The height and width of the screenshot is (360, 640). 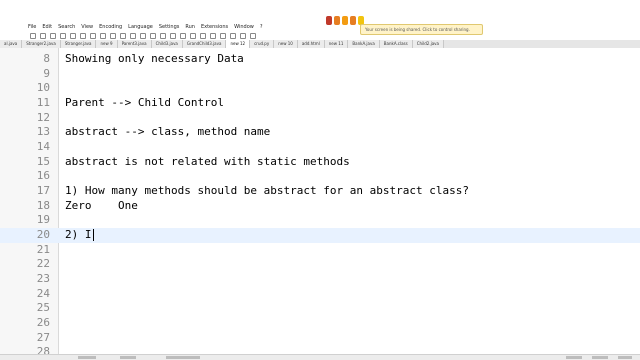 I want to click on line-text: Parent --> Child Control, so click(x=144, y=103).